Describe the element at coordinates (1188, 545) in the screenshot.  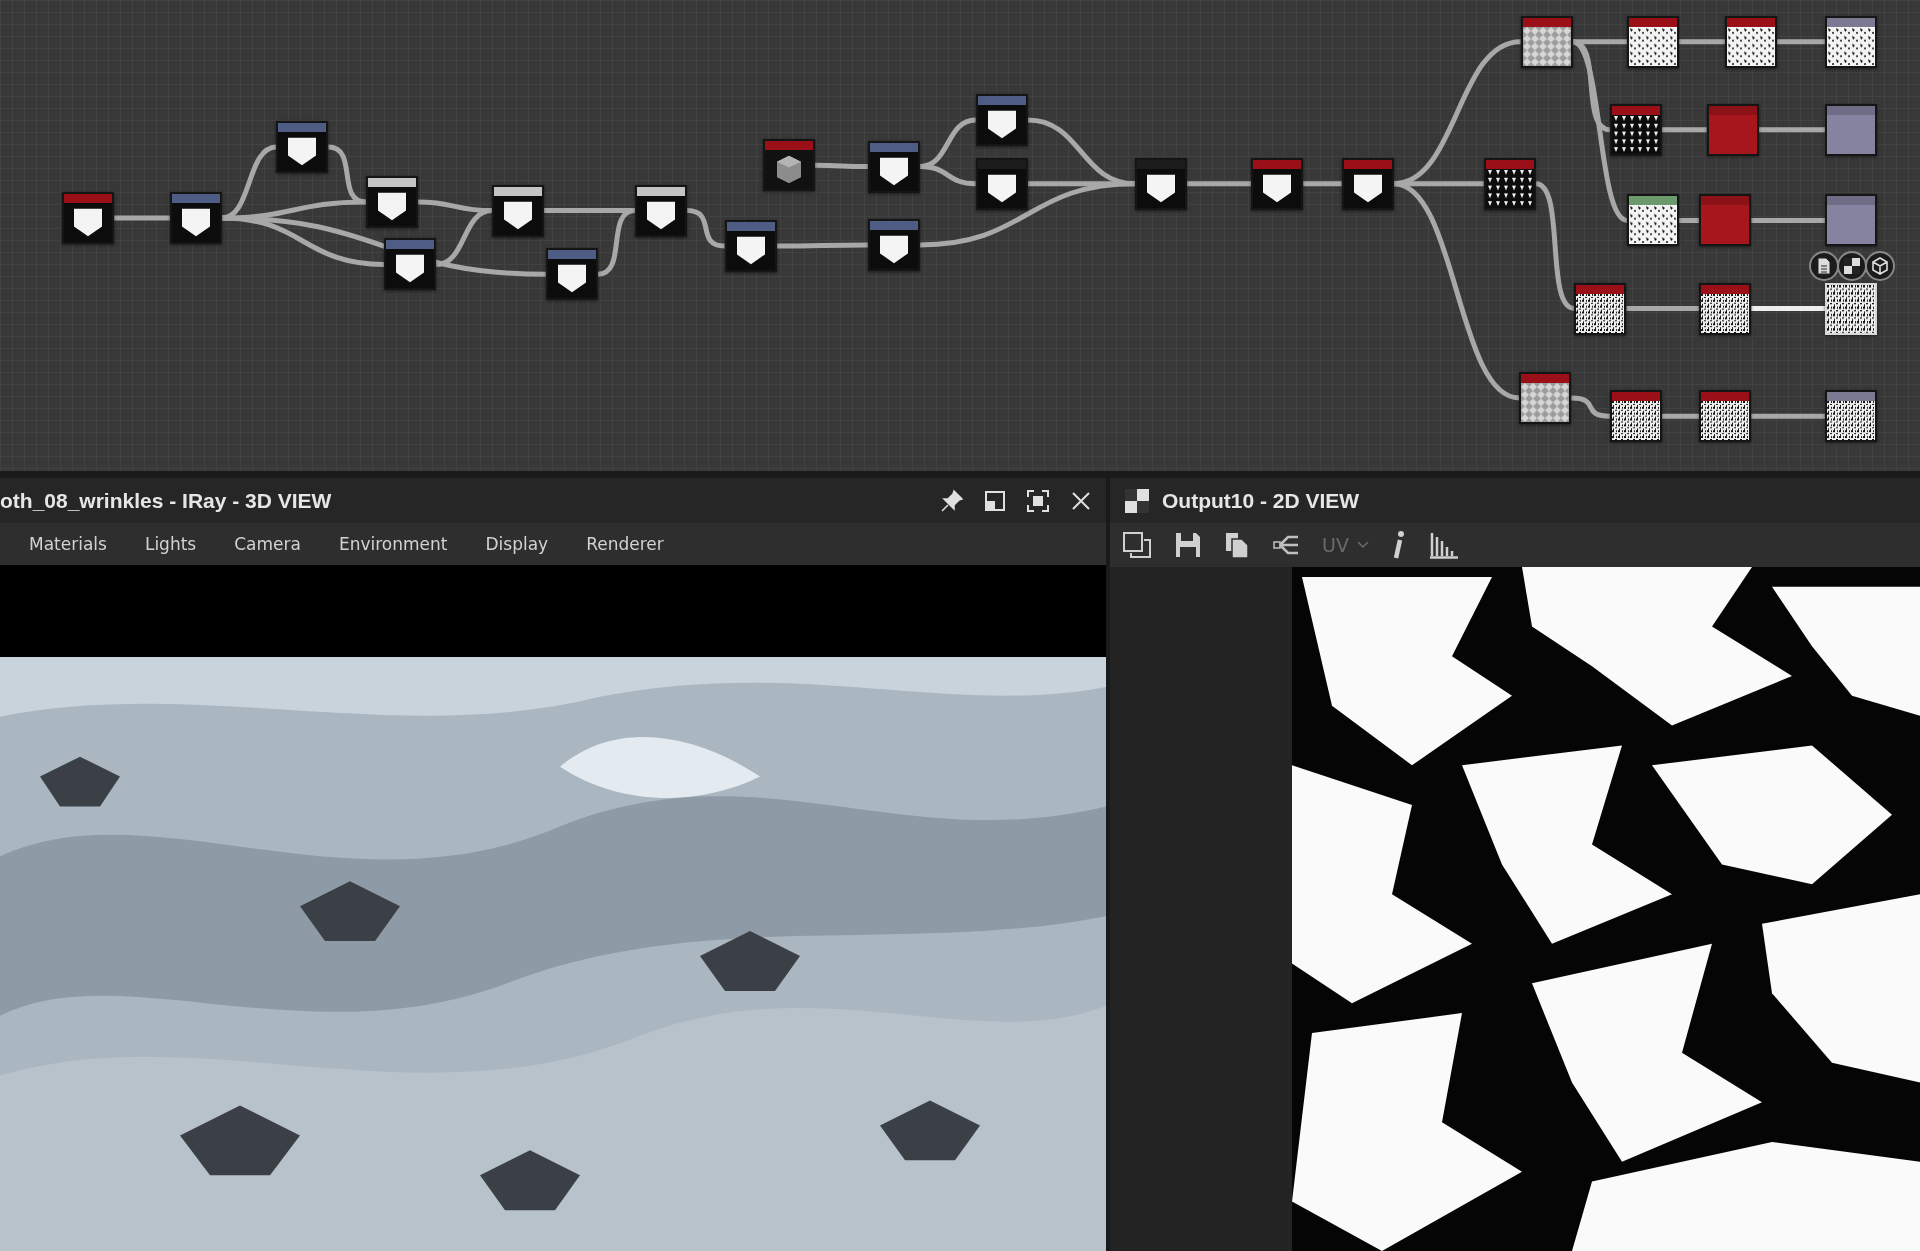
I see `save-icon` at that location.